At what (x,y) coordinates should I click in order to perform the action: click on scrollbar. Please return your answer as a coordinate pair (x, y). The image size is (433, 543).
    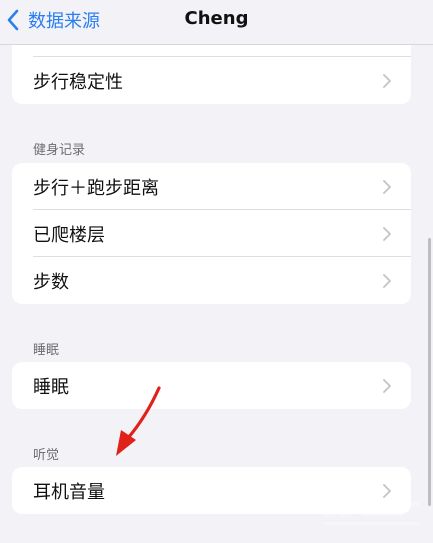
    Looking at the image, I should click on (429, 372).